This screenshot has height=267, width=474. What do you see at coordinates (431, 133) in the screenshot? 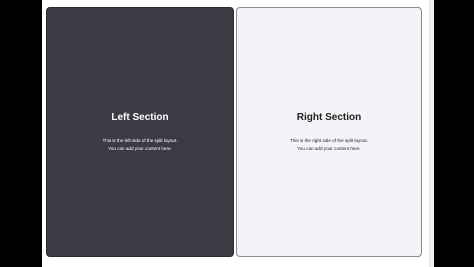
I see `vertical-scrollbar` at bounding box center [431, 133].